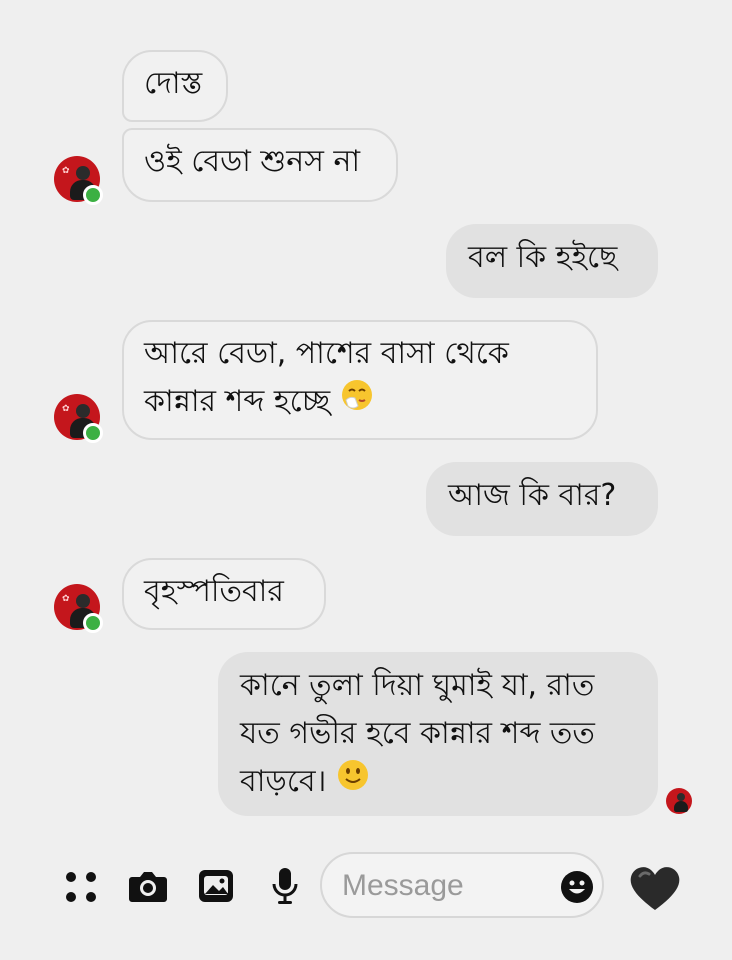 The image size is (732, 960). Describe the element at coordinates (543, 257) in the screenshot. I see `message-text: বল কি হইছে` at that location.